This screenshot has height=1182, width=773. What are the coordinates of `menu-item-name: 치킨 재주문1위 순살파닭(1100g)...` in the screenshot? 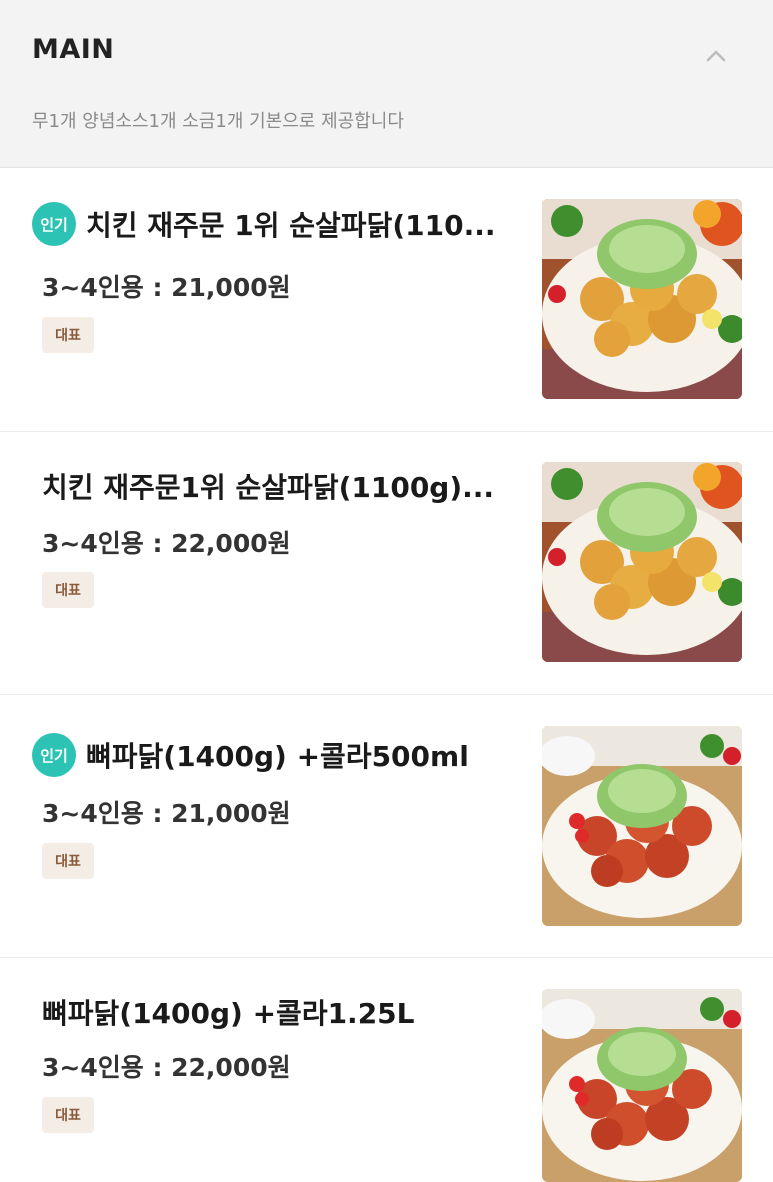 It's located at (268, 487).